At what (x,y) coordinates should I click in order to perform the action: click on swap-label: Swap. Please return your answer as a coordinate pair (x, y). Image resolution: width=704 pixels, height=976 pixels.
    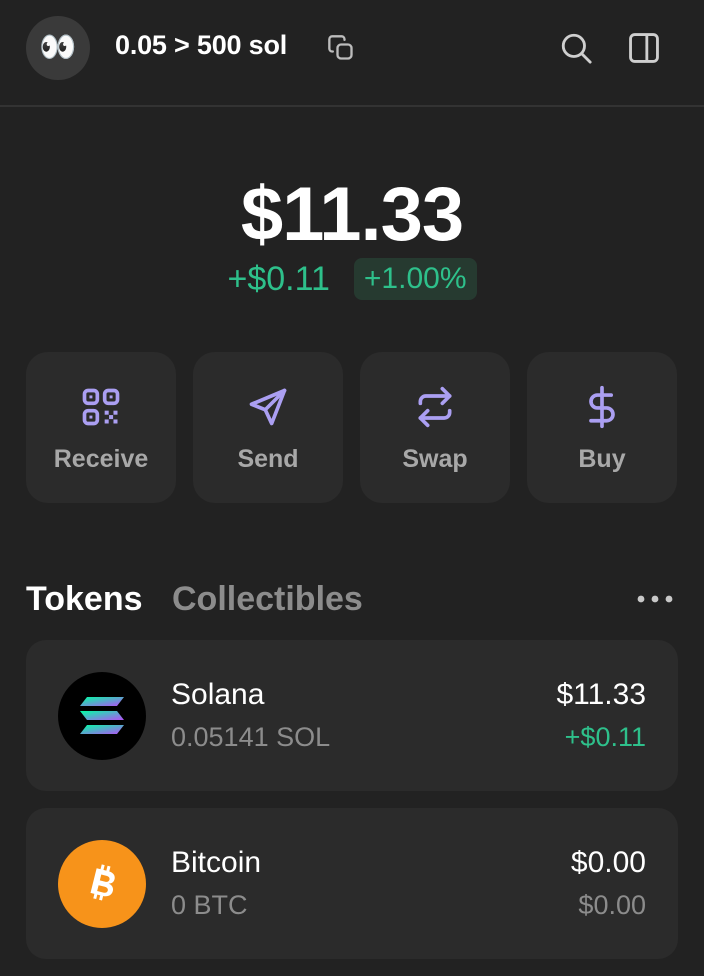
    Looking at the image, I should click on (435, 459).